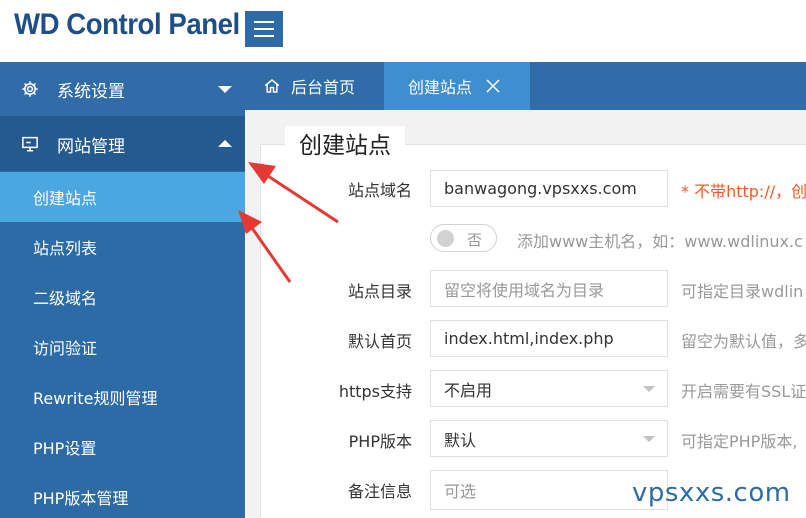 Image resolution: width=806 pixels, height=518 pixels. What do you see at coordinates (379, 491) in the screenshot?
I see `note-label: 备注信息` at bounding box center [379, 491].